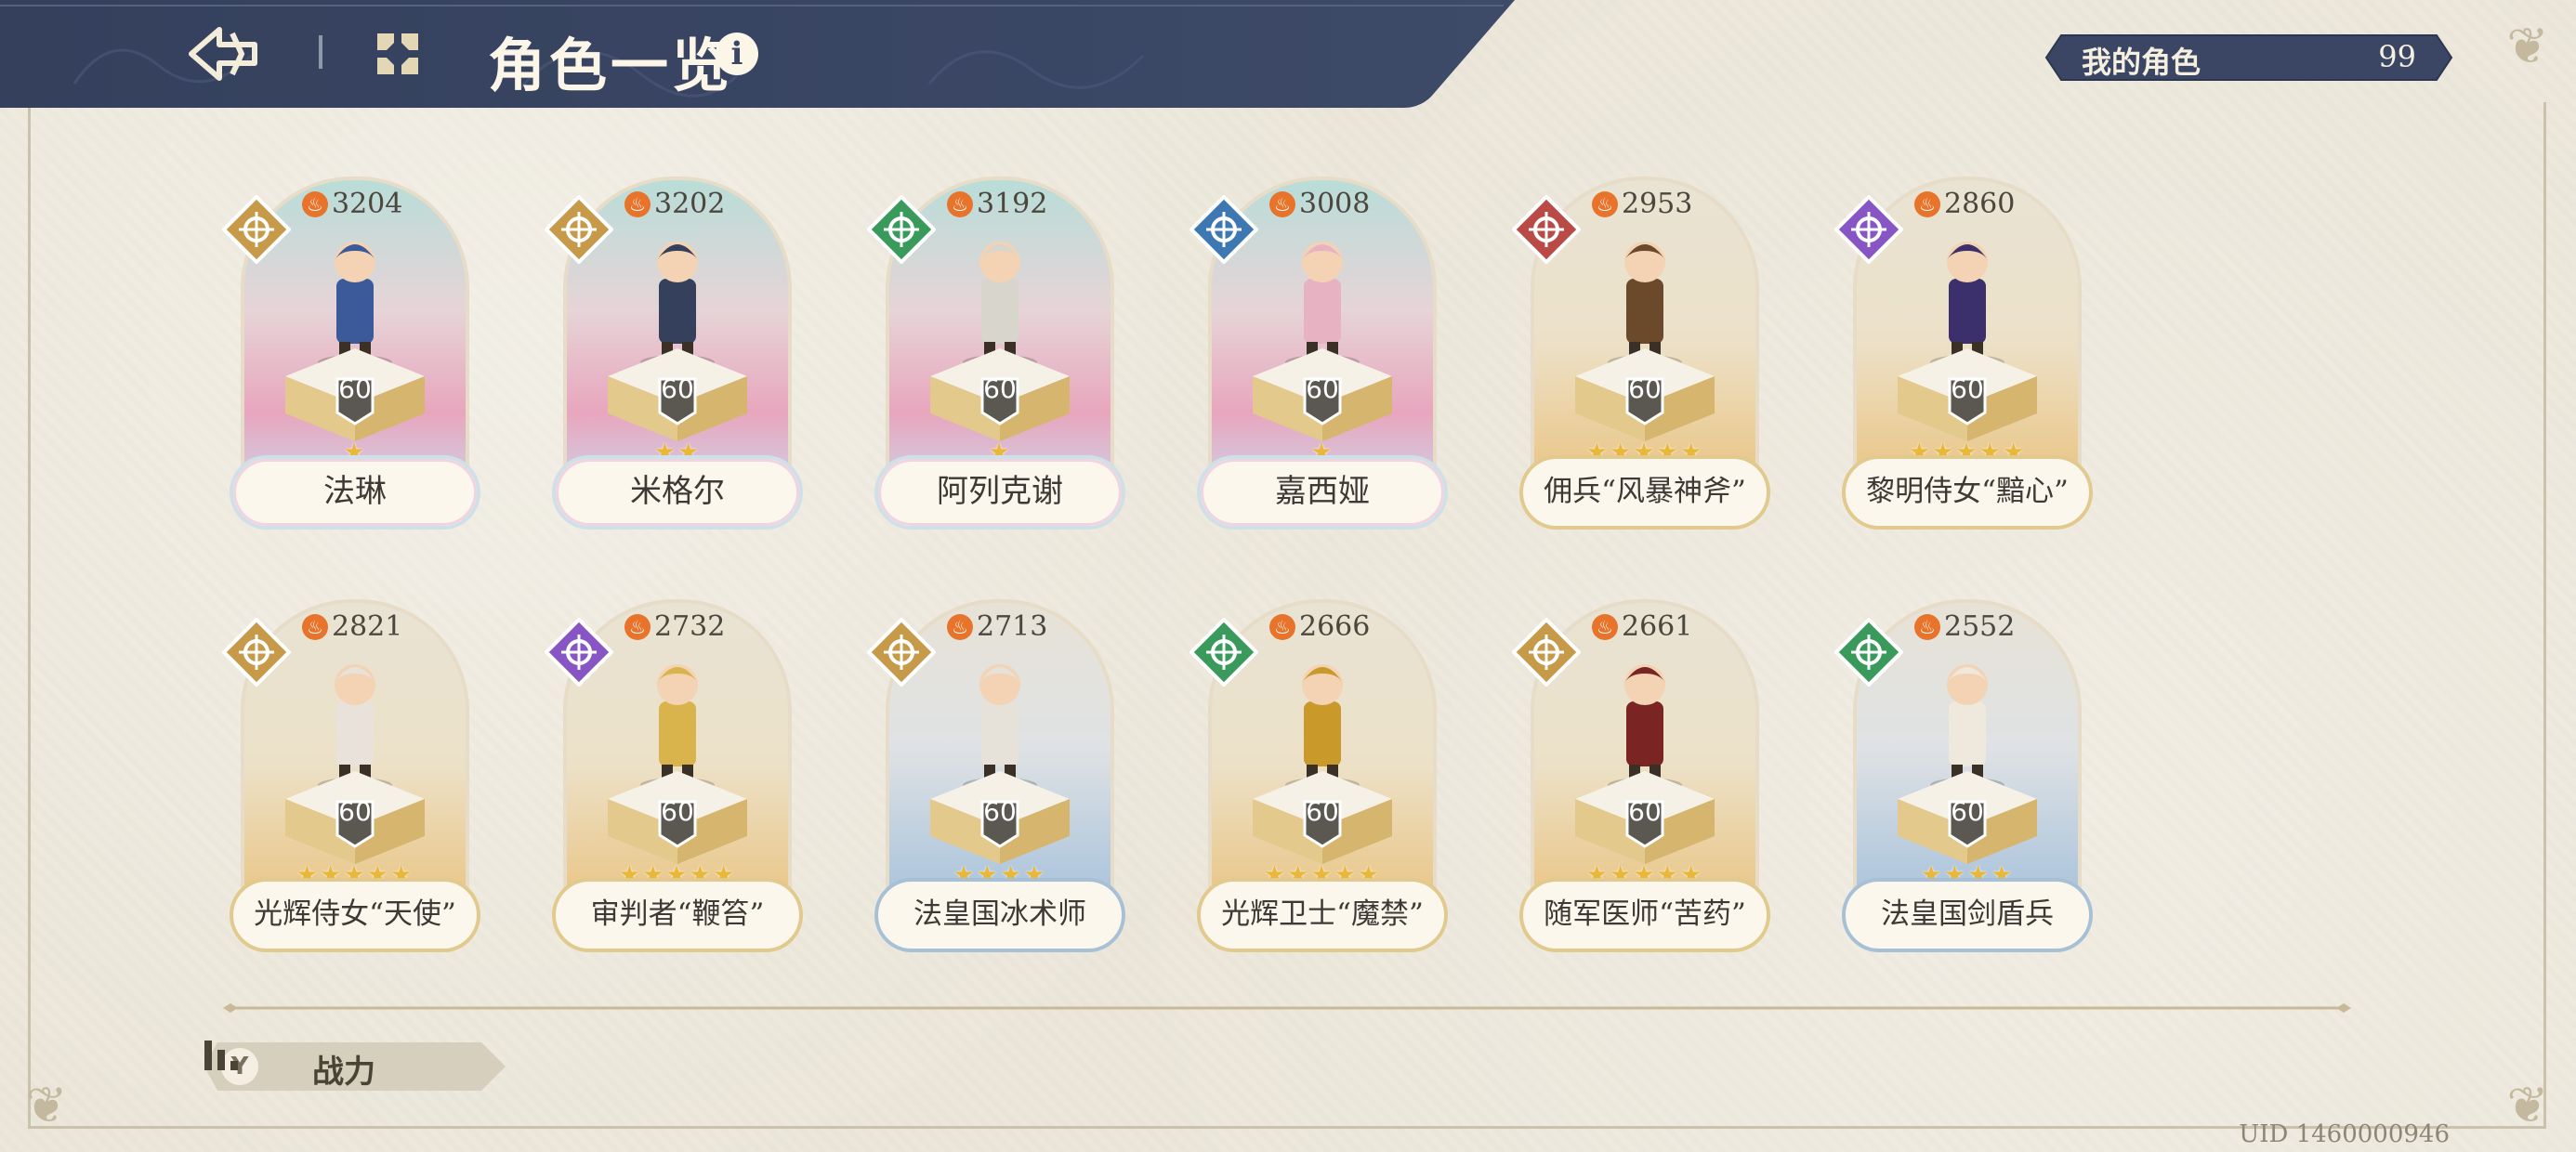  What do you see at coordinates (1980, 626) in the screenshot?
I see `power-value: 2552` at bounding box center [1980, 626].